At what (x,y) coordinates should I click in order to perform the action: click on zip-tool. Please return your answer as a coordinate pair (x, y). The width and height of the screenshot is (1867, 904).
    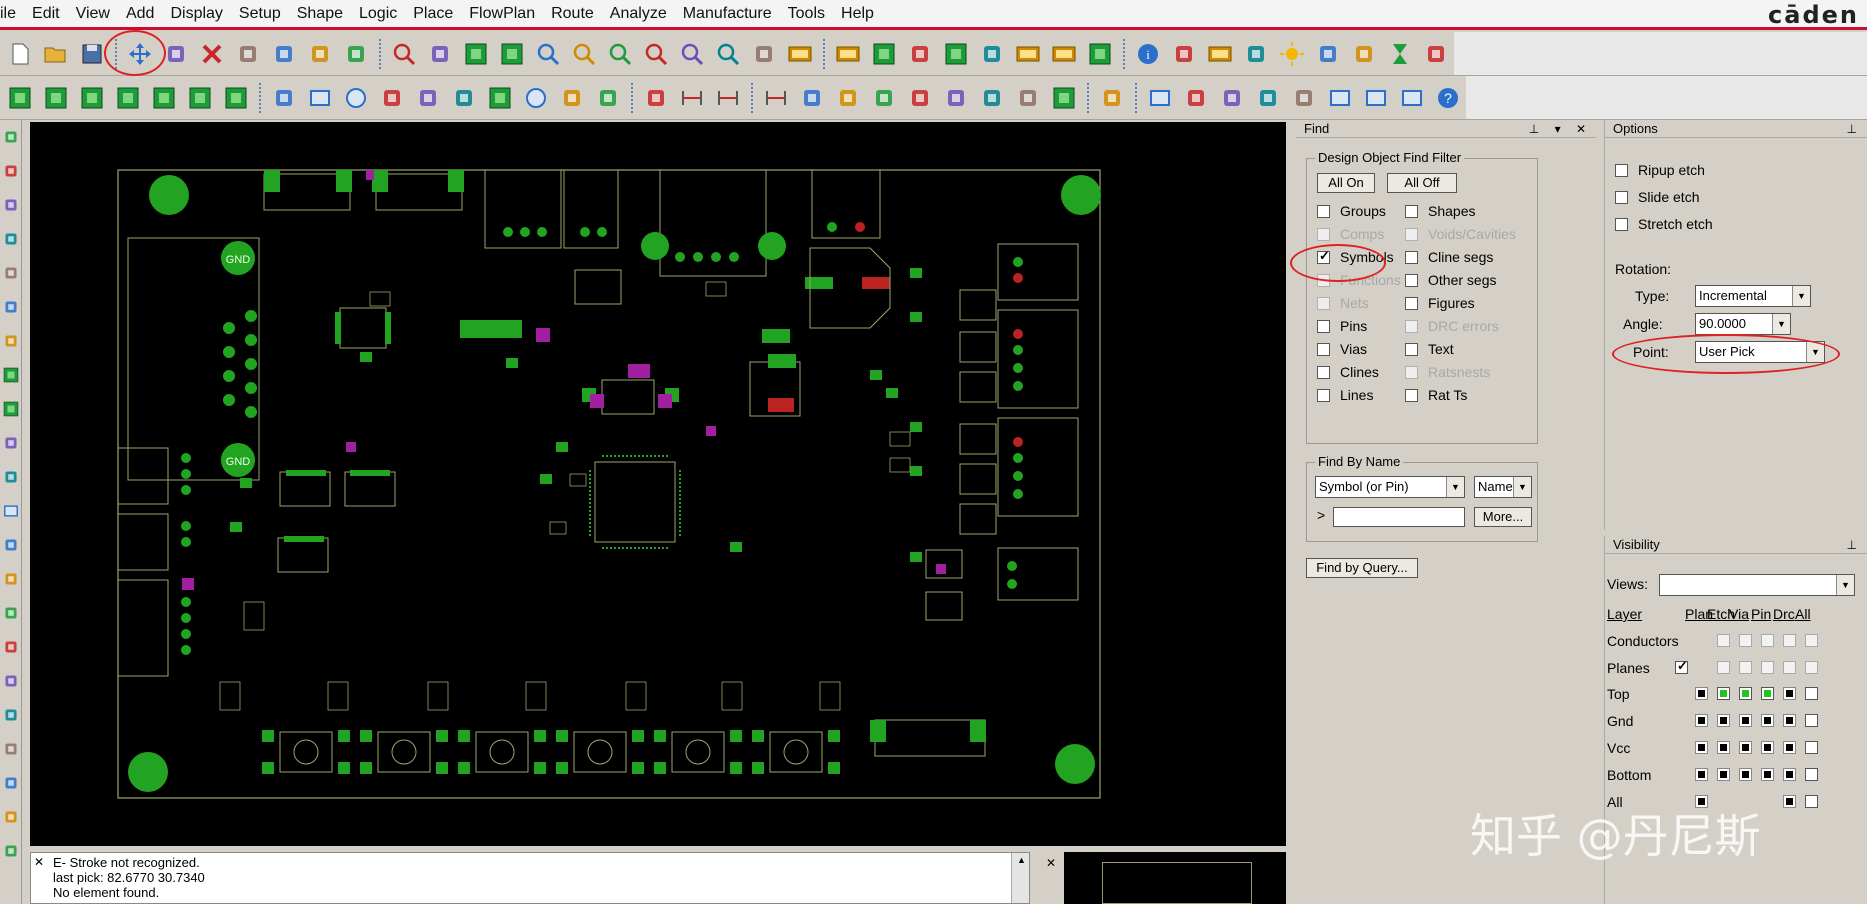
    Looking at the image, I should click on (11, 851).